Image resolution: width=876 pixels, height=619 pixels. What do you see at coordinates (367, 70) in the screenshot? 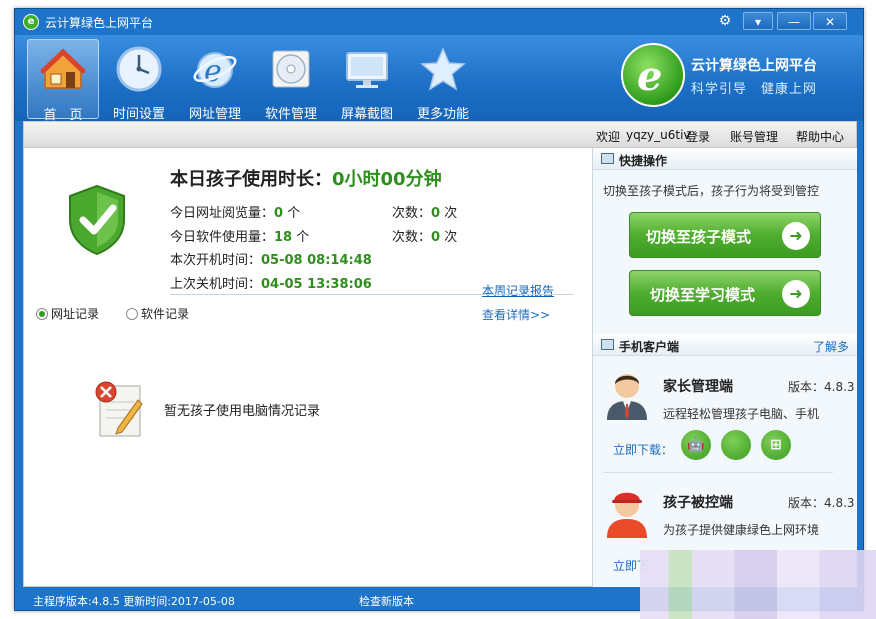
I see `monitor-icon` at bounding box center [367, 70].